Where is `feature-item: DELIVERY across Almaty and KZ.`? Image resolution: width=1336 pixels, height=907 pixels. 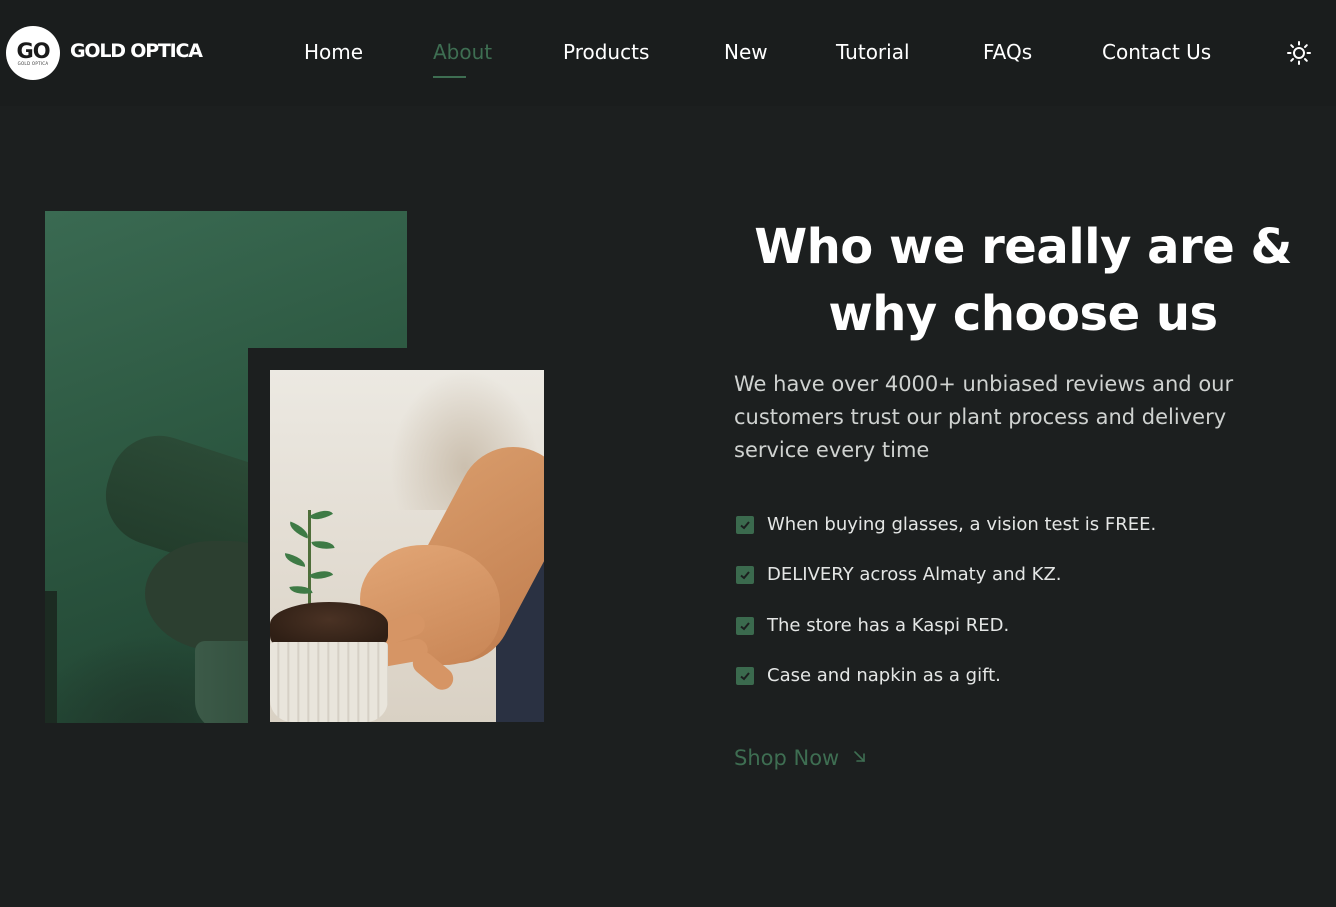 feature-item: DELIVERY across Almaty and KZ. is located at coordinates (899, 574).